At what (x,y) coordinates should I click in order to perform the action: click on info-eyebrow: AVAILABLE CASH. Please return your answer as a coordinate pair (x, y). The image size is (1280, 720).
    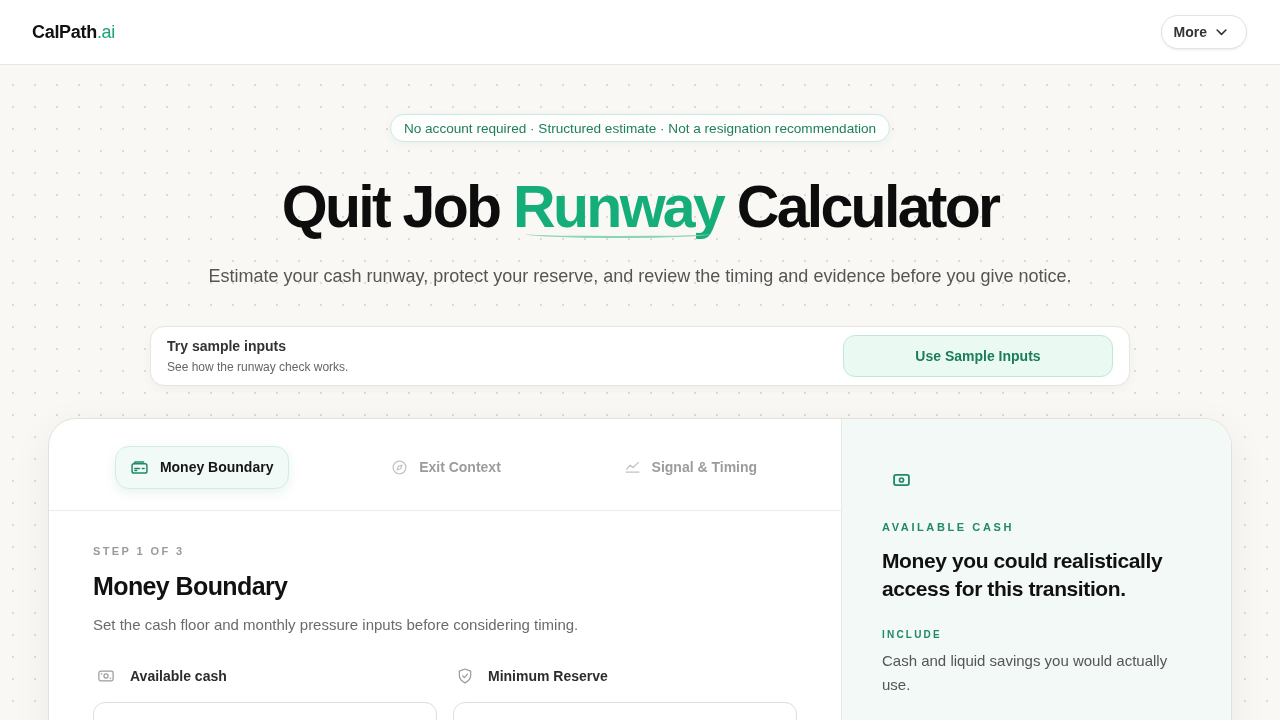
    Looking at the image, I should click on (948, 527).